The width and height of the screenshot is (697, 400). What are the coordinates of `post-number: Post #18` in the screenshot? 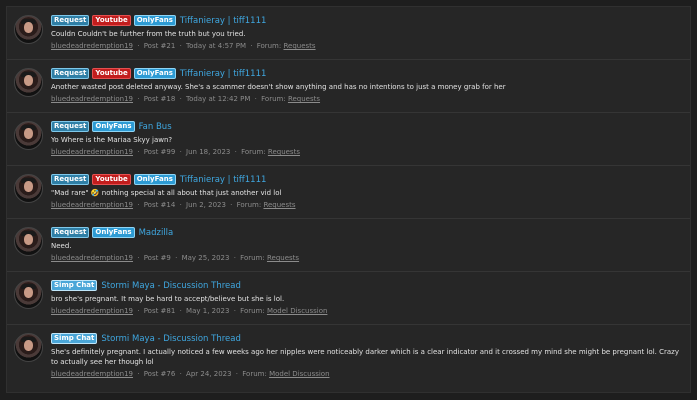 It's located at (159, 99).